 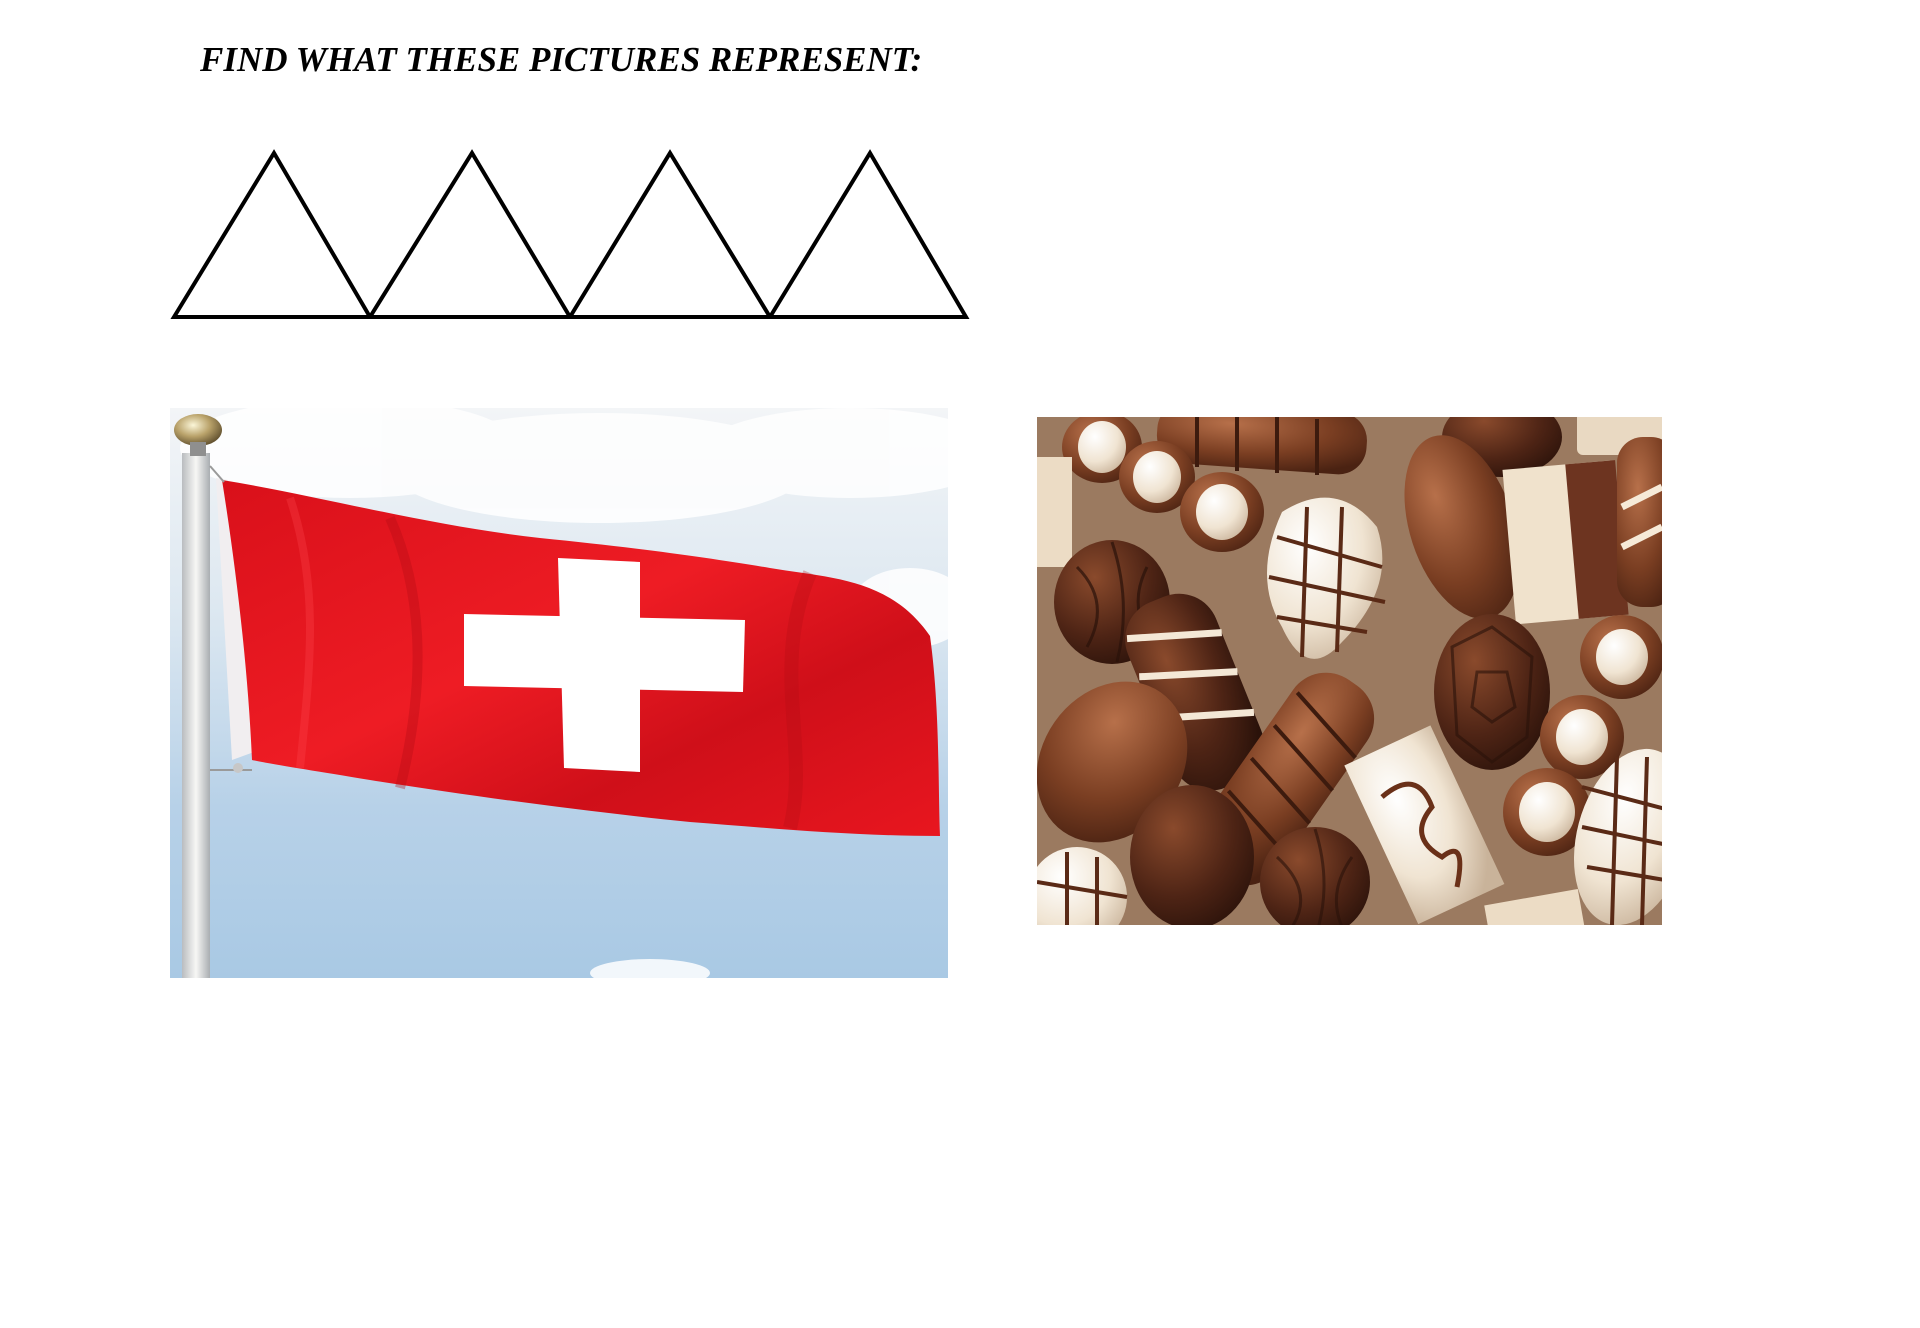 What do you see at coordinates (1565, 542) in the screenshot?
I see `layered-block` at bounding box center [1565, 542].